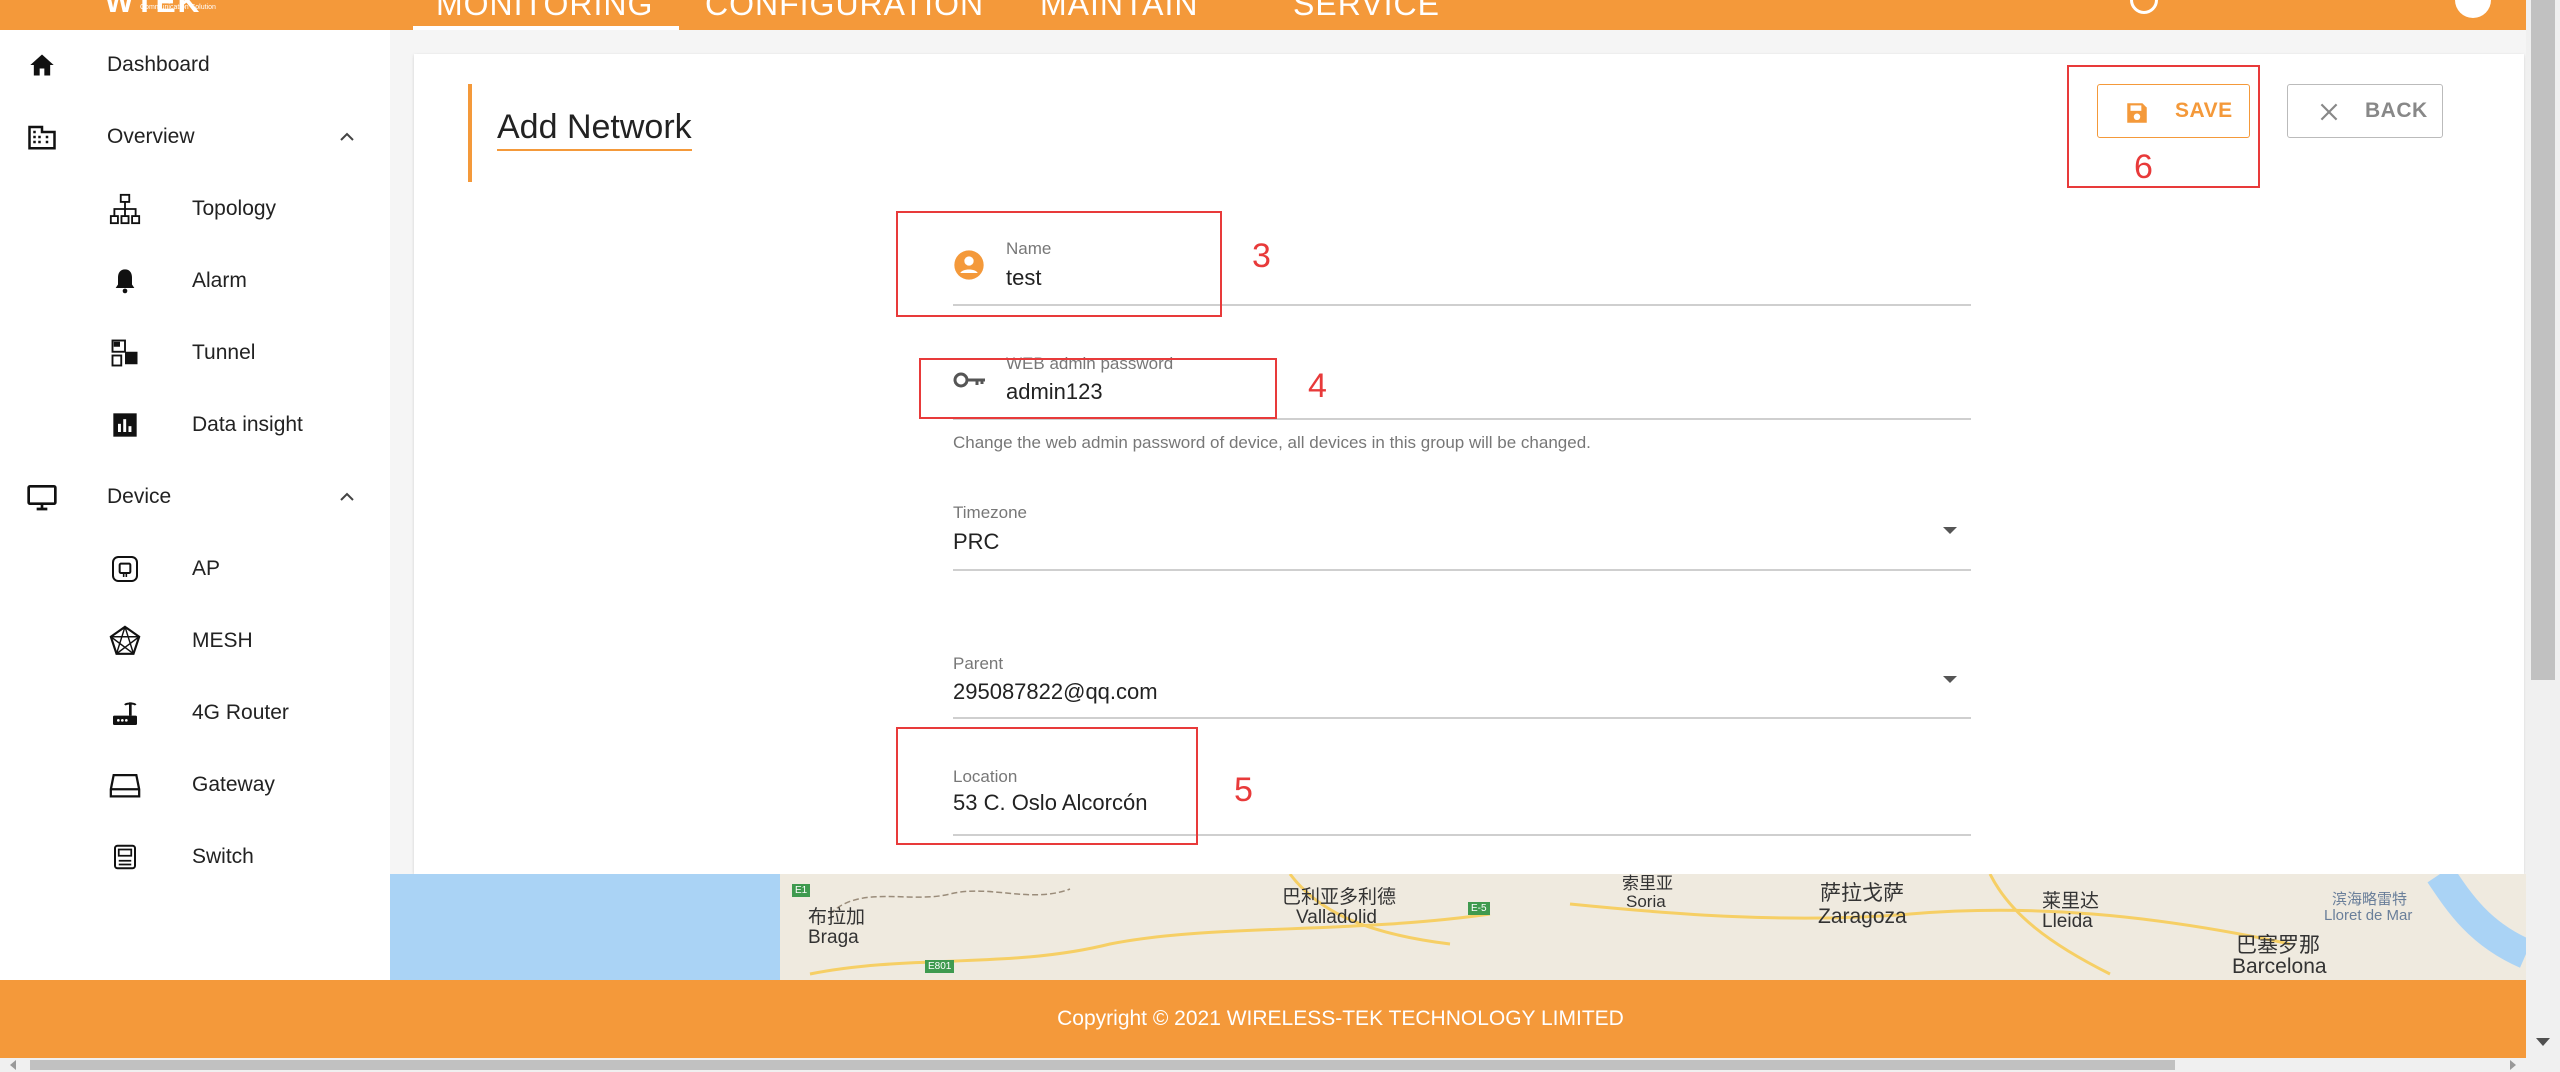 Image resolution: width=2560 pixels, height=1072 pixels. I want to click on account-icon, so click(2473, 9).